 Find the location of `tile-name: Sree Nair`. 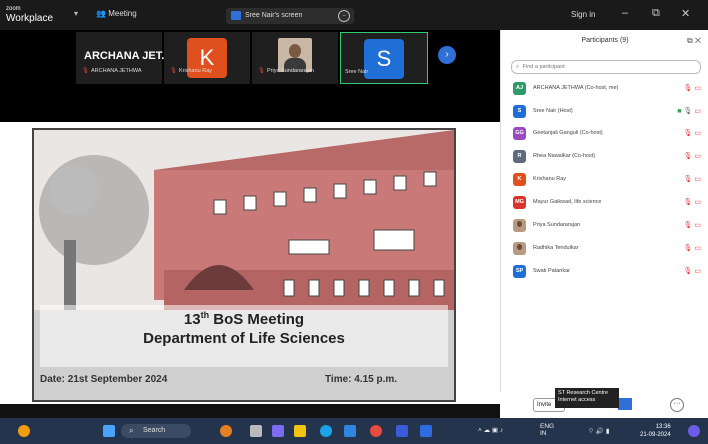

tile-name: Sree Nair is located at coordinates (357, 72).